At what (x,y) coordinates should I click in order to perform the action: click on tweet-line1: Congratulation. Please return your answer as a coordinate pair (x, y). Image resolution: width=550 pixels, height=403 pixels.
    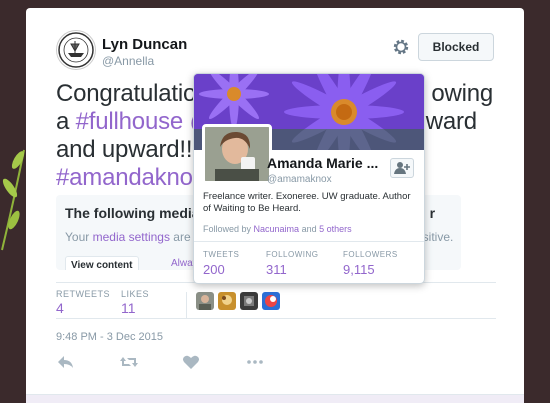
    Looking at the image, I should click on (133, 93).